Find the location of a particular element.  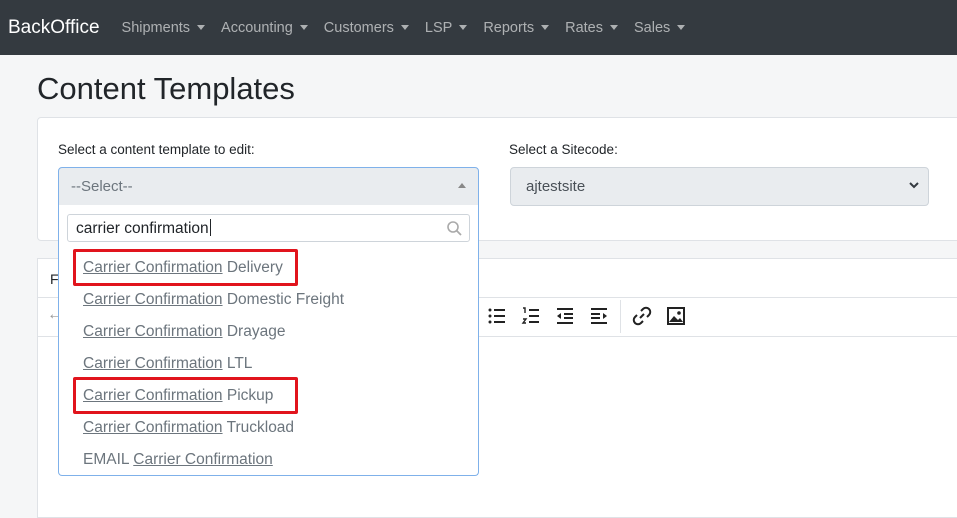

link-icon is located at coordinates (642, 316).